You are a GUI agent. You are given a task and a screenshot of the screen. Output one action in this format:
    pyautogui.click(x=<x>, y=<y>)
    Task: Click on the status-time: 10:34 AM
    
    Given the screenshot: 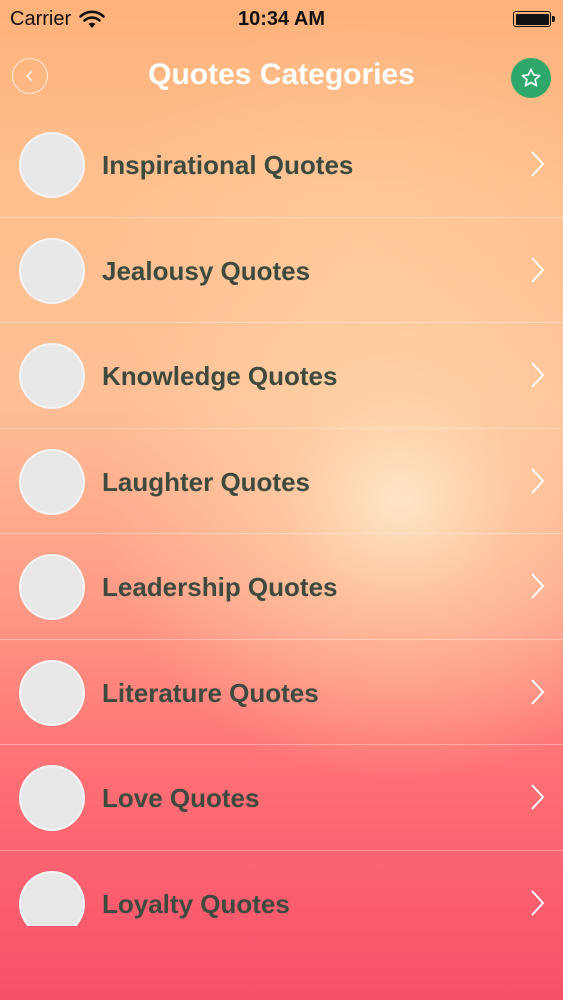 What is the action you would take?
    pyautogui.click(x=281, y=19)
    